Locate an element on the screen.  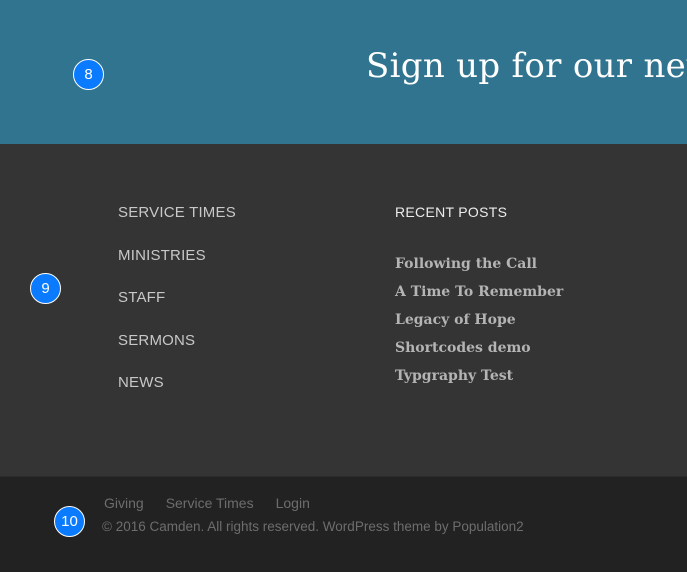
footer-menu-item-sermons: SERMONS is located at coordinates (177, 353).